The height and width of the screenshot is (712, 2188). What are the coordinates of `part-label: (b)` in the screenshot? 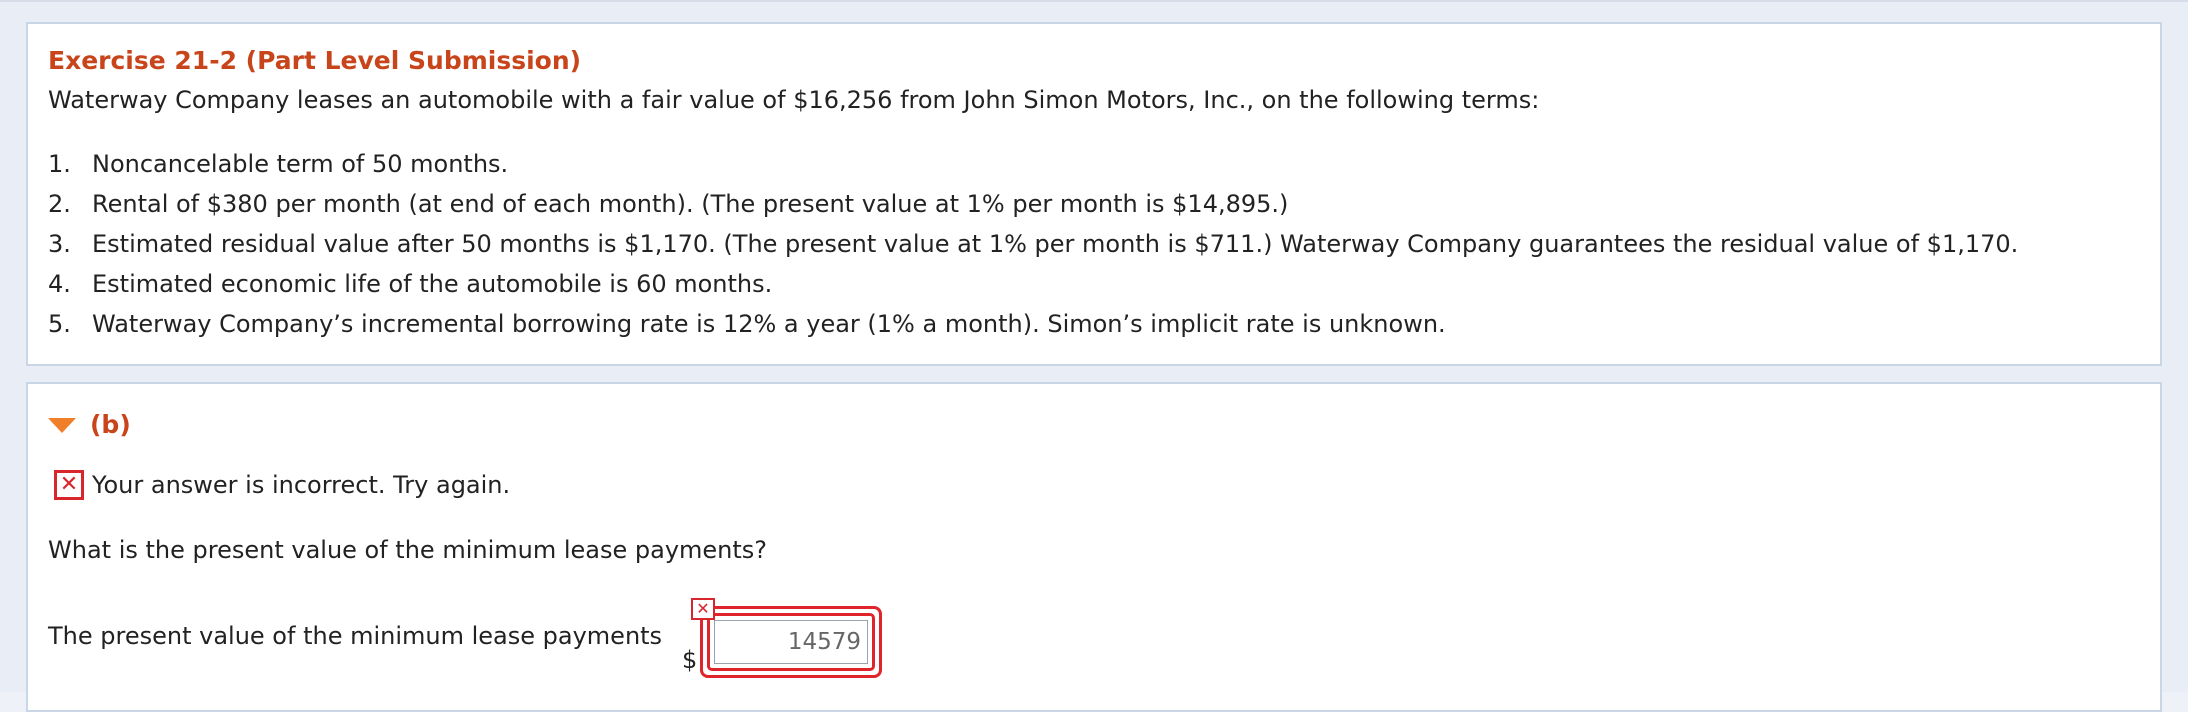 It's located at (110, 424).